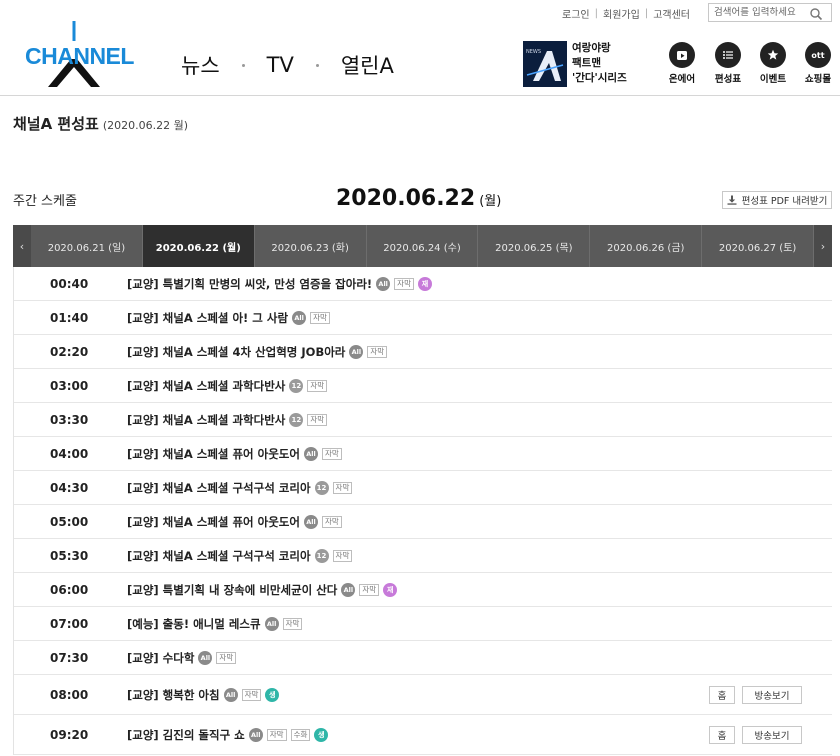 The height and width of the screenshot is (756, 840). What do you see at coordinates (418, 198) in the screenshot?
I see `current-date: 2020.06.22 (월)` at bounding box center [418, 198].